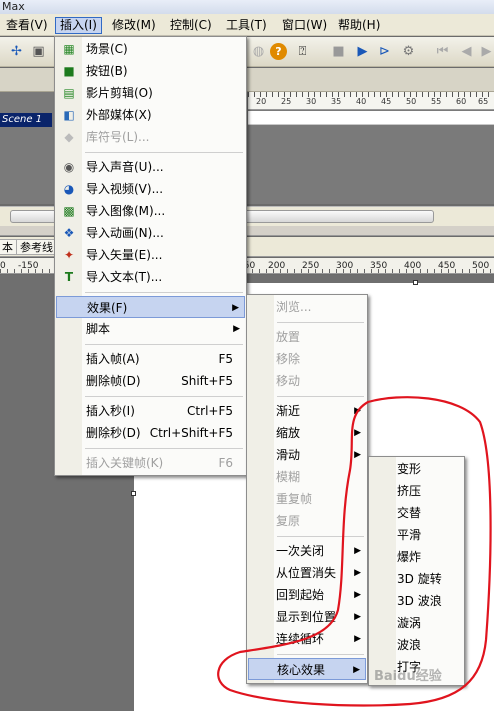  Describe the element at coordinates (336, 101) in the screenshot. I see `timeline-ruler-label: 35` at that location.